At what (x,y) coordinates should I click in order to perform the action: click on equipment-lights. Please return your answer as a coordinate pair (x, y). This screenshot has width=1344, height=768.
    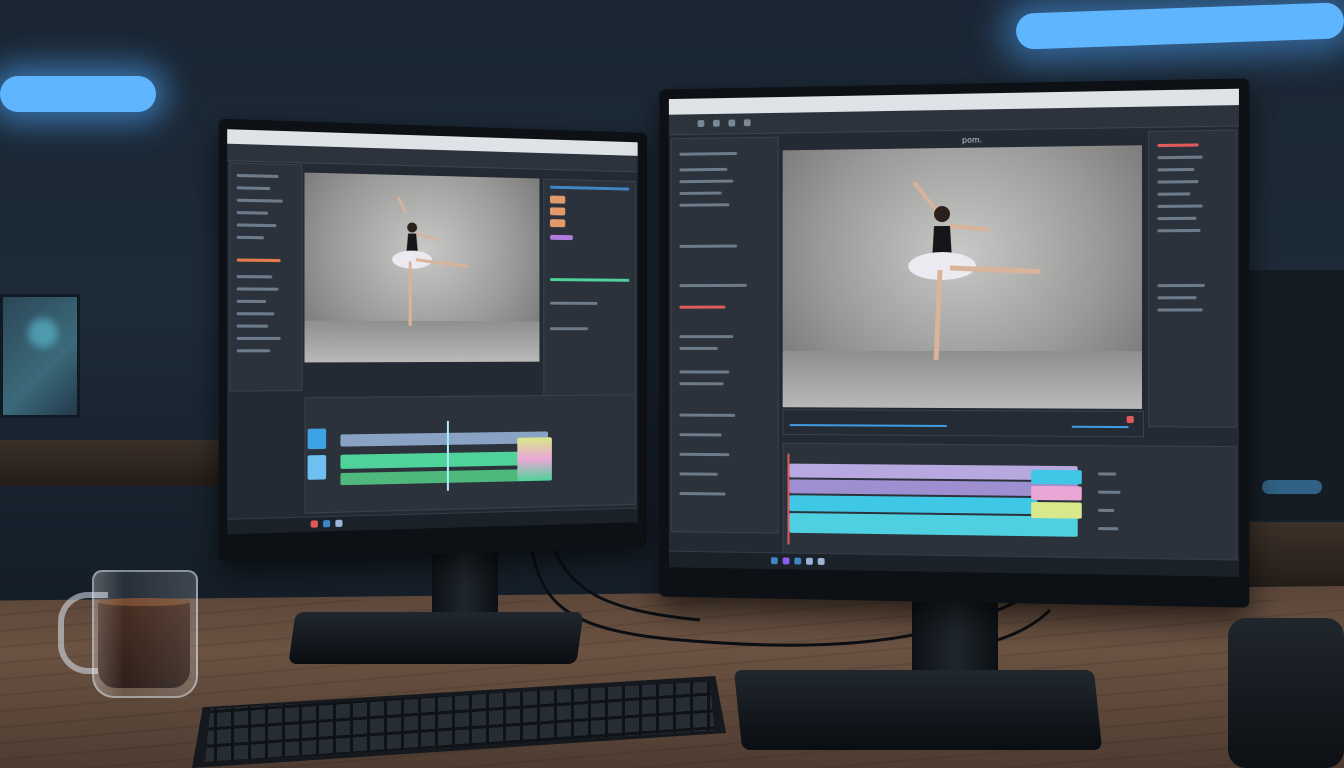
    Looking at the image, I should click on (1292, 487).